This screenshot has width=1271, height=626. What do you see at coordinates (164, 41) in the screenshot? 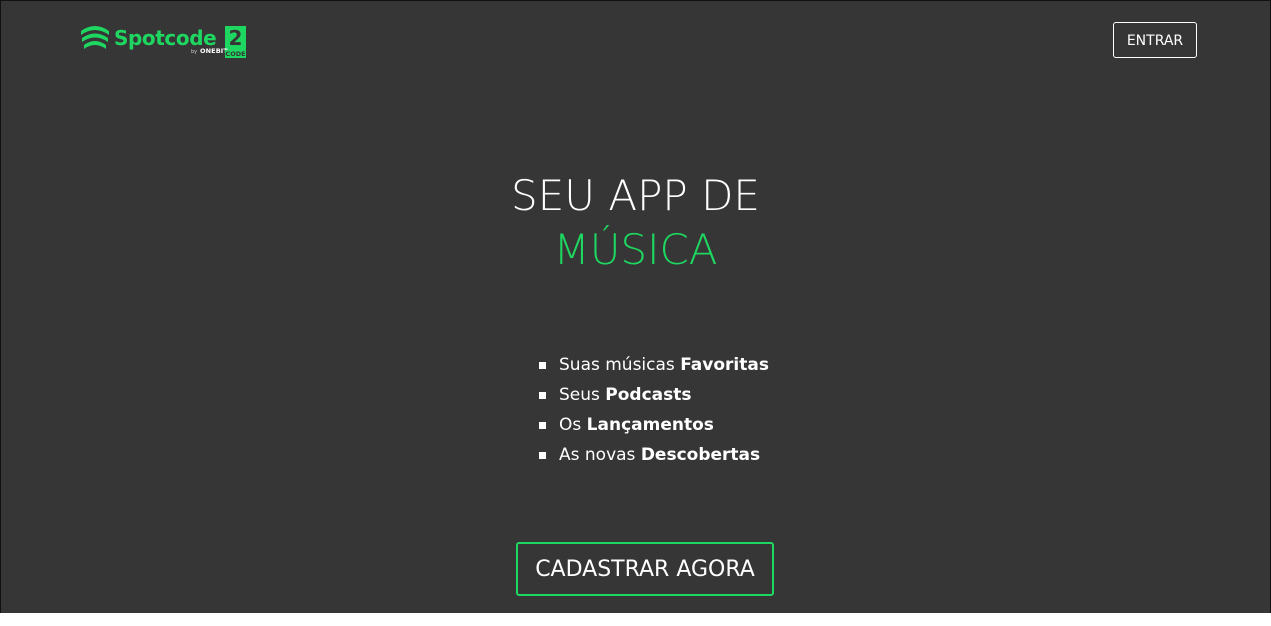
I see `spotcode-logo: Spotcode 2 by ONEBIT CODE` at bounding box center [164, 41].